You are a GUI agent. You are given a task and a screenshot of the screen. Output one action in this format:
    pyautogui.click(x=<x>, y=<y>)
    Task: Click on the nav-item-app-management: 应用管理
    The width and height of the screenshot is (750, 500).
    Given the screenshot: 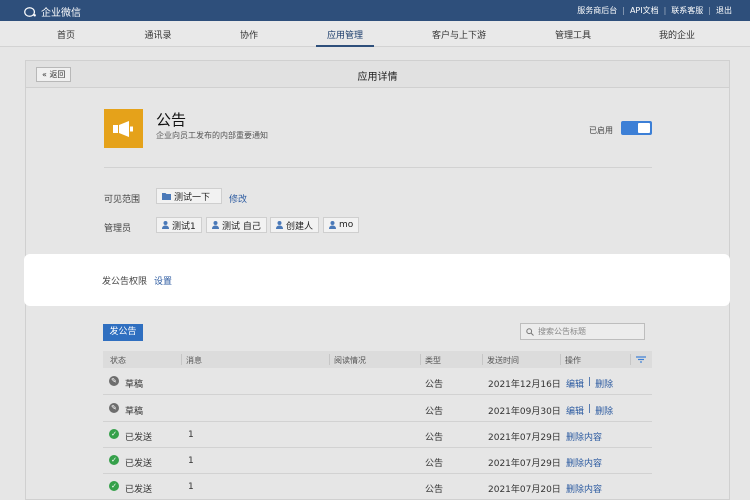 What is the action you would take?
    pyautogui.click(x=345, y=34)
    